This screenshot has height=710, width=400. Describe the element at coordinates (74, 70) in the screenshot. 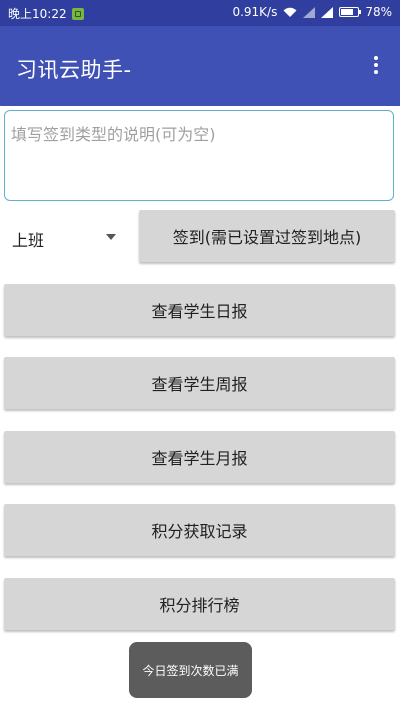

I see `app-title: 习讯云助手-` at that location.